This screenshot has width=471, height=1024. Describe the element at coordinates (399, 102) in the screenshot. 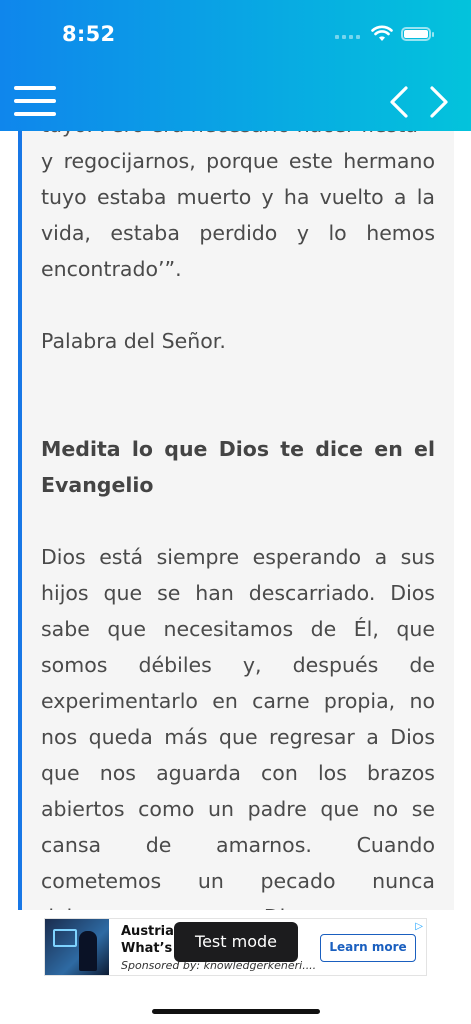

I see `chevron-left-icon` at that location.